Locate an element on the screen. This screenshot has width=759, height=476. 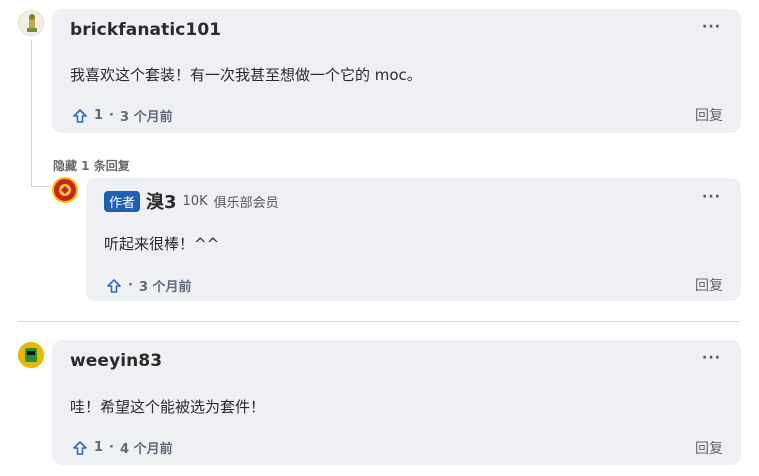
reply-footer: · 3 个月前 is located at coordinates (149, 285).